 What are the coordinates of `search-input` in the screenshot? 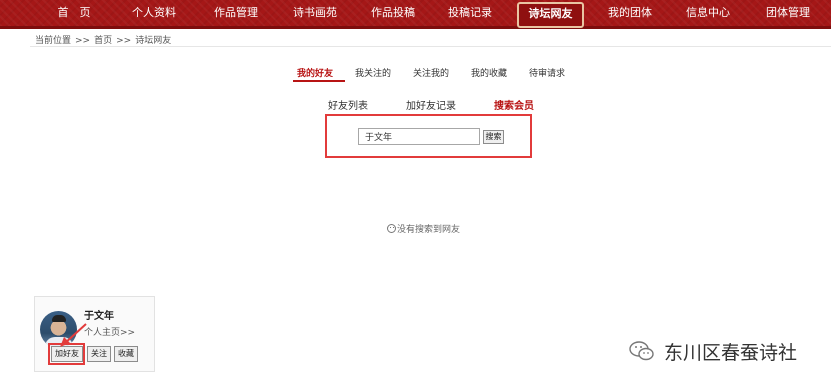 It's located at (419, 136).